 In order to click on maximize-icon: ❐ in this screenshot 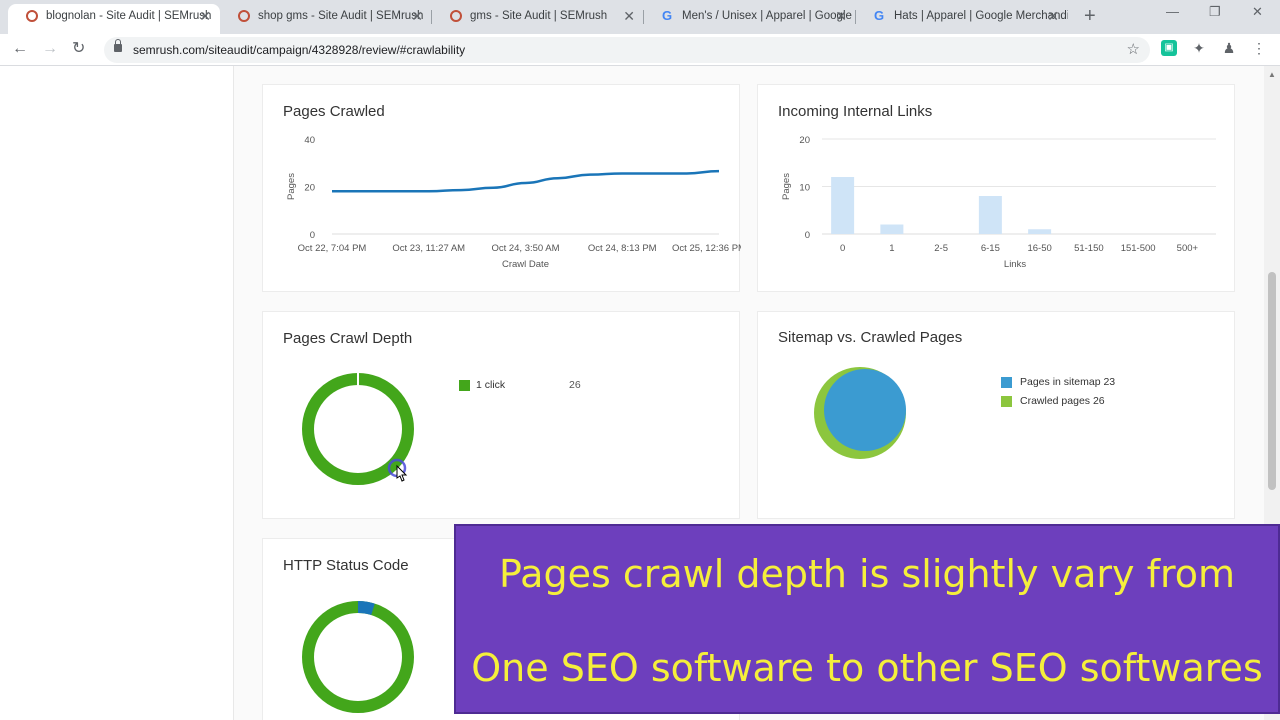, I will do `click(1215, 12)`.